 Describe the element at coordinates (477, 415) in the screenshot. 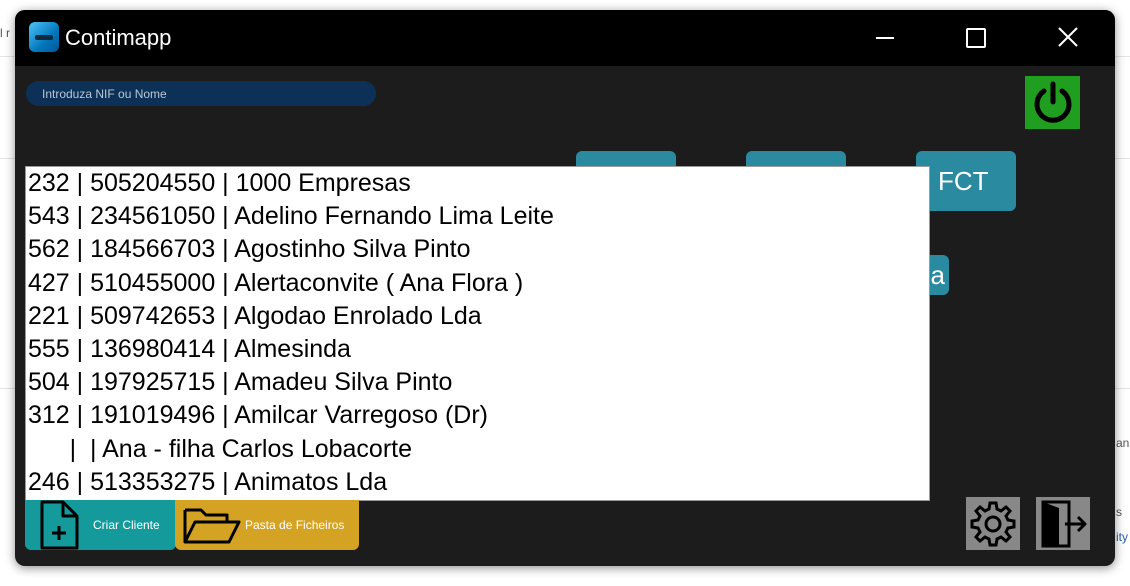

I see `list-item: 312 | 191019496 | Amilcar Varregoso (Dr)` at that location.